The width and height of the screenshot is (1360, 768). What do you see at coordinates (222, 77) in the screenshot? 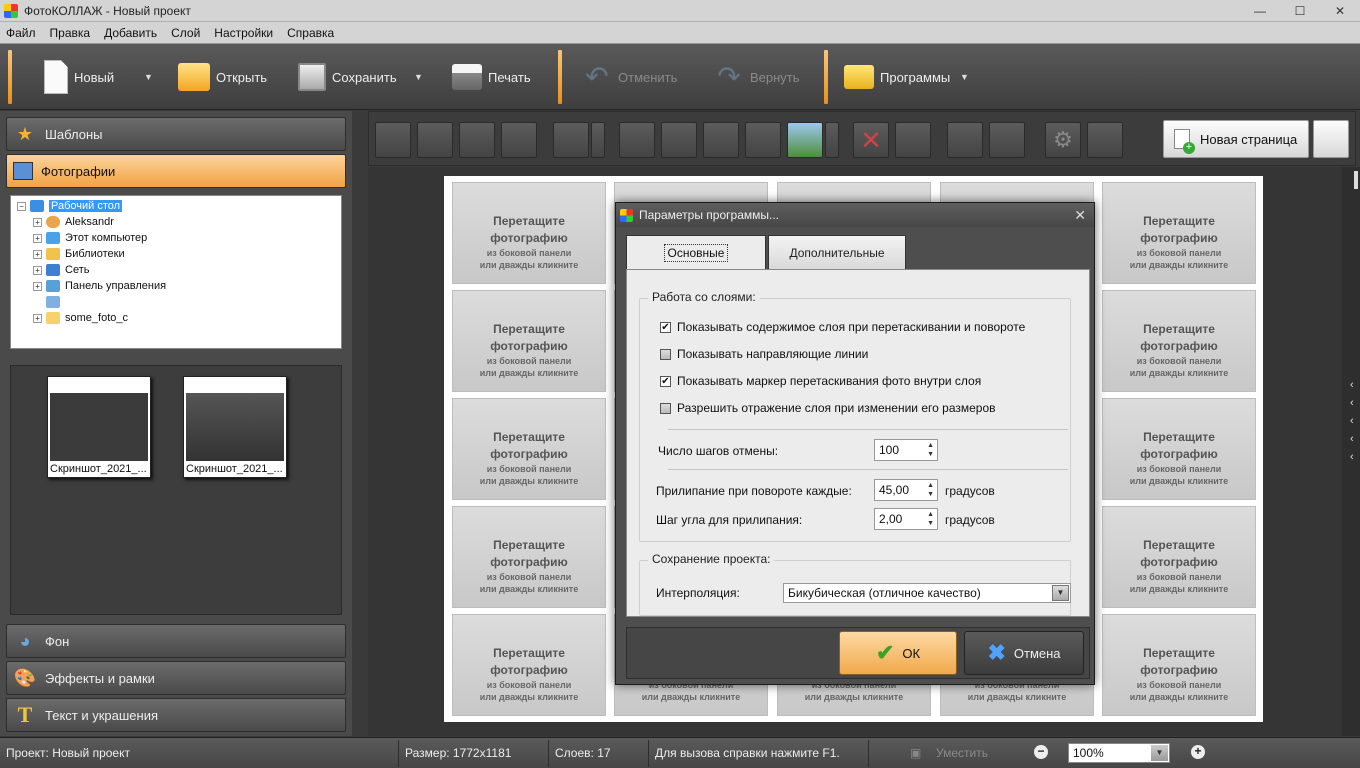
I see `open-button: Открыть` at bounding box center [222, 77].